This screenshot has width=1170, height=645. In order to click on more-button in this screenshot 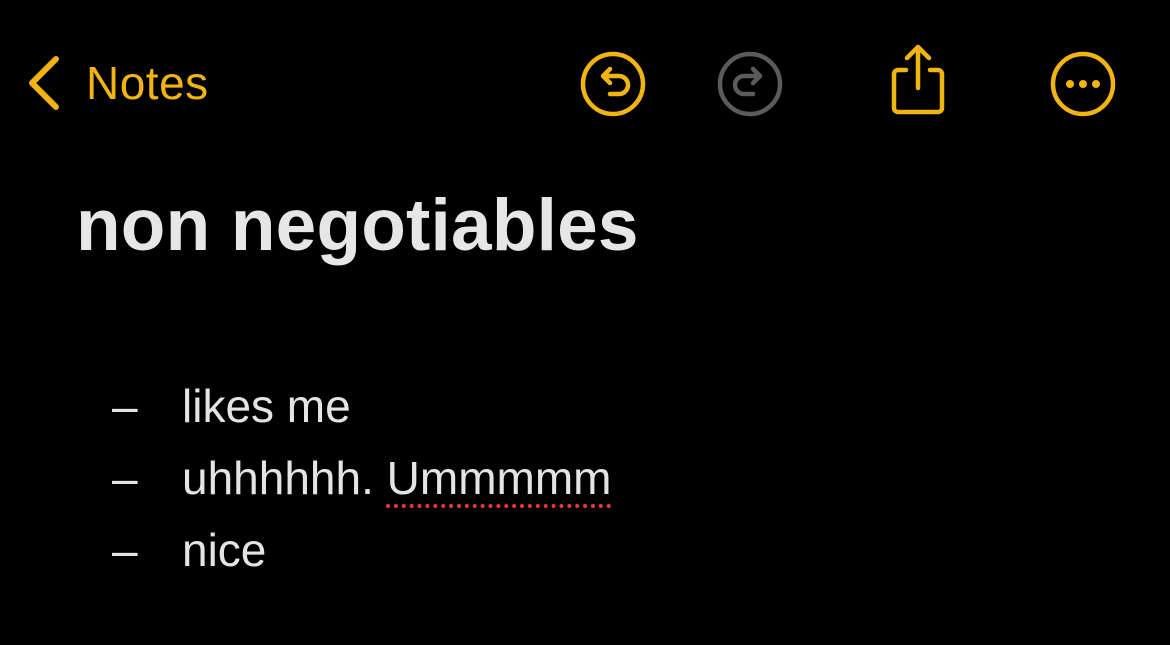, I will do `click(1083, 84)`.